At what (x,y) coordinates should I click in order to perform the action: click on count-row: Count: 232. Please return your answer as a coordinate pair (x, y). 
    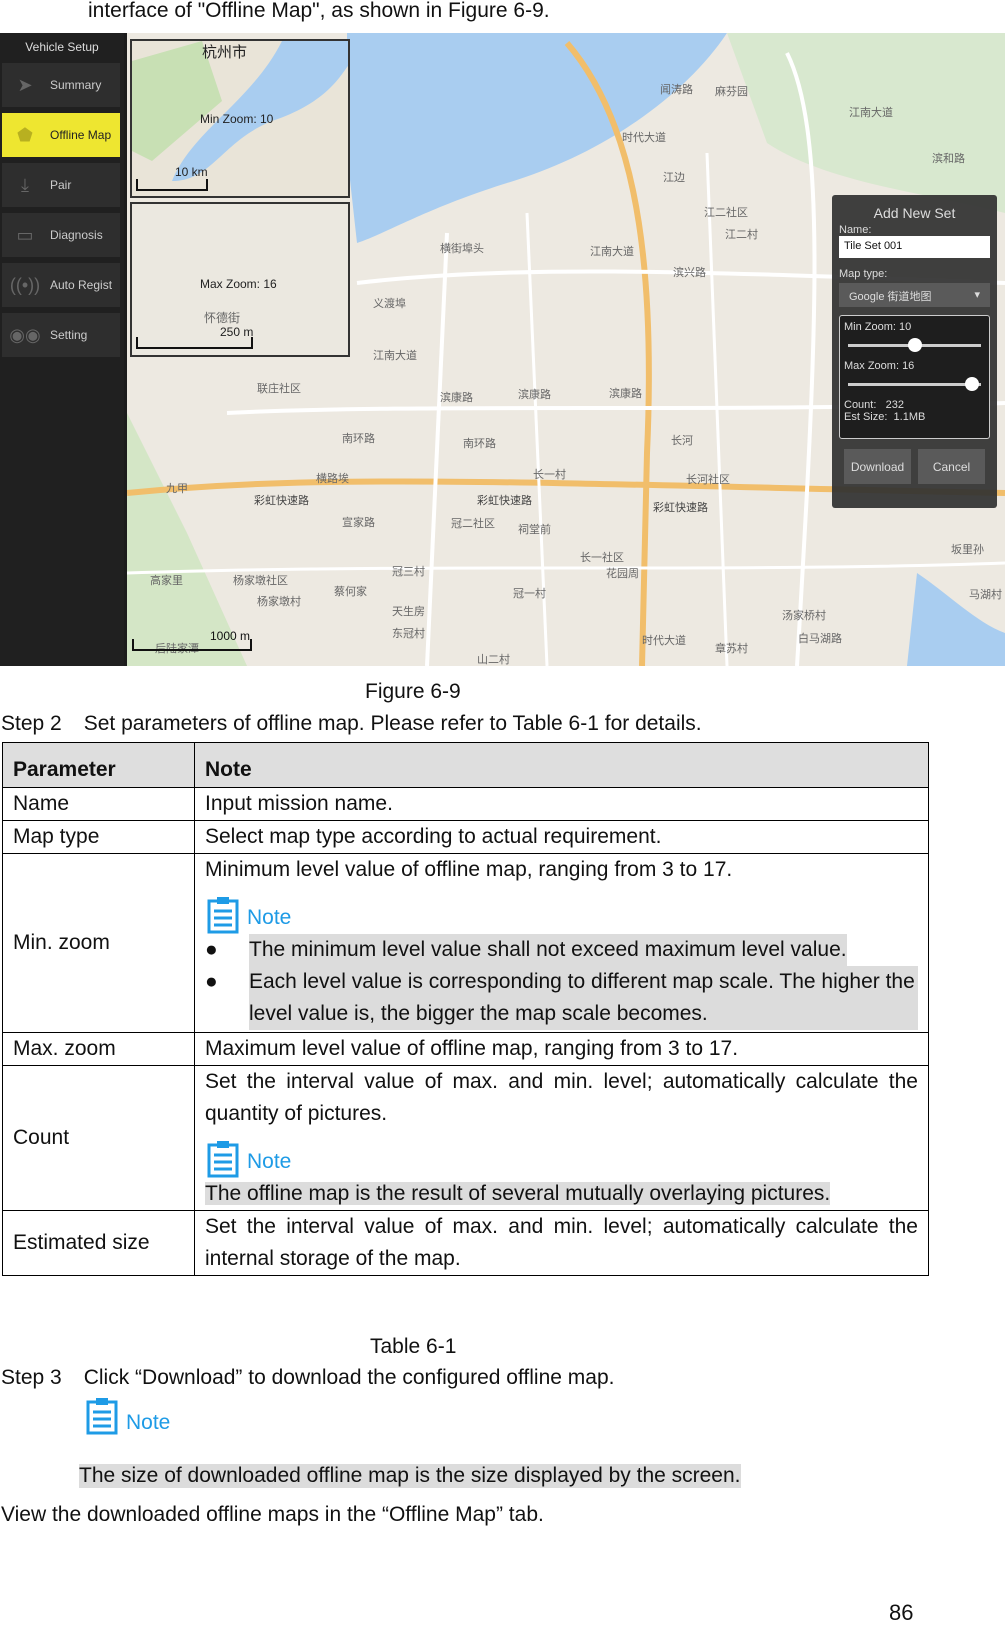
    Looking at the image, I should click on (914, 405).